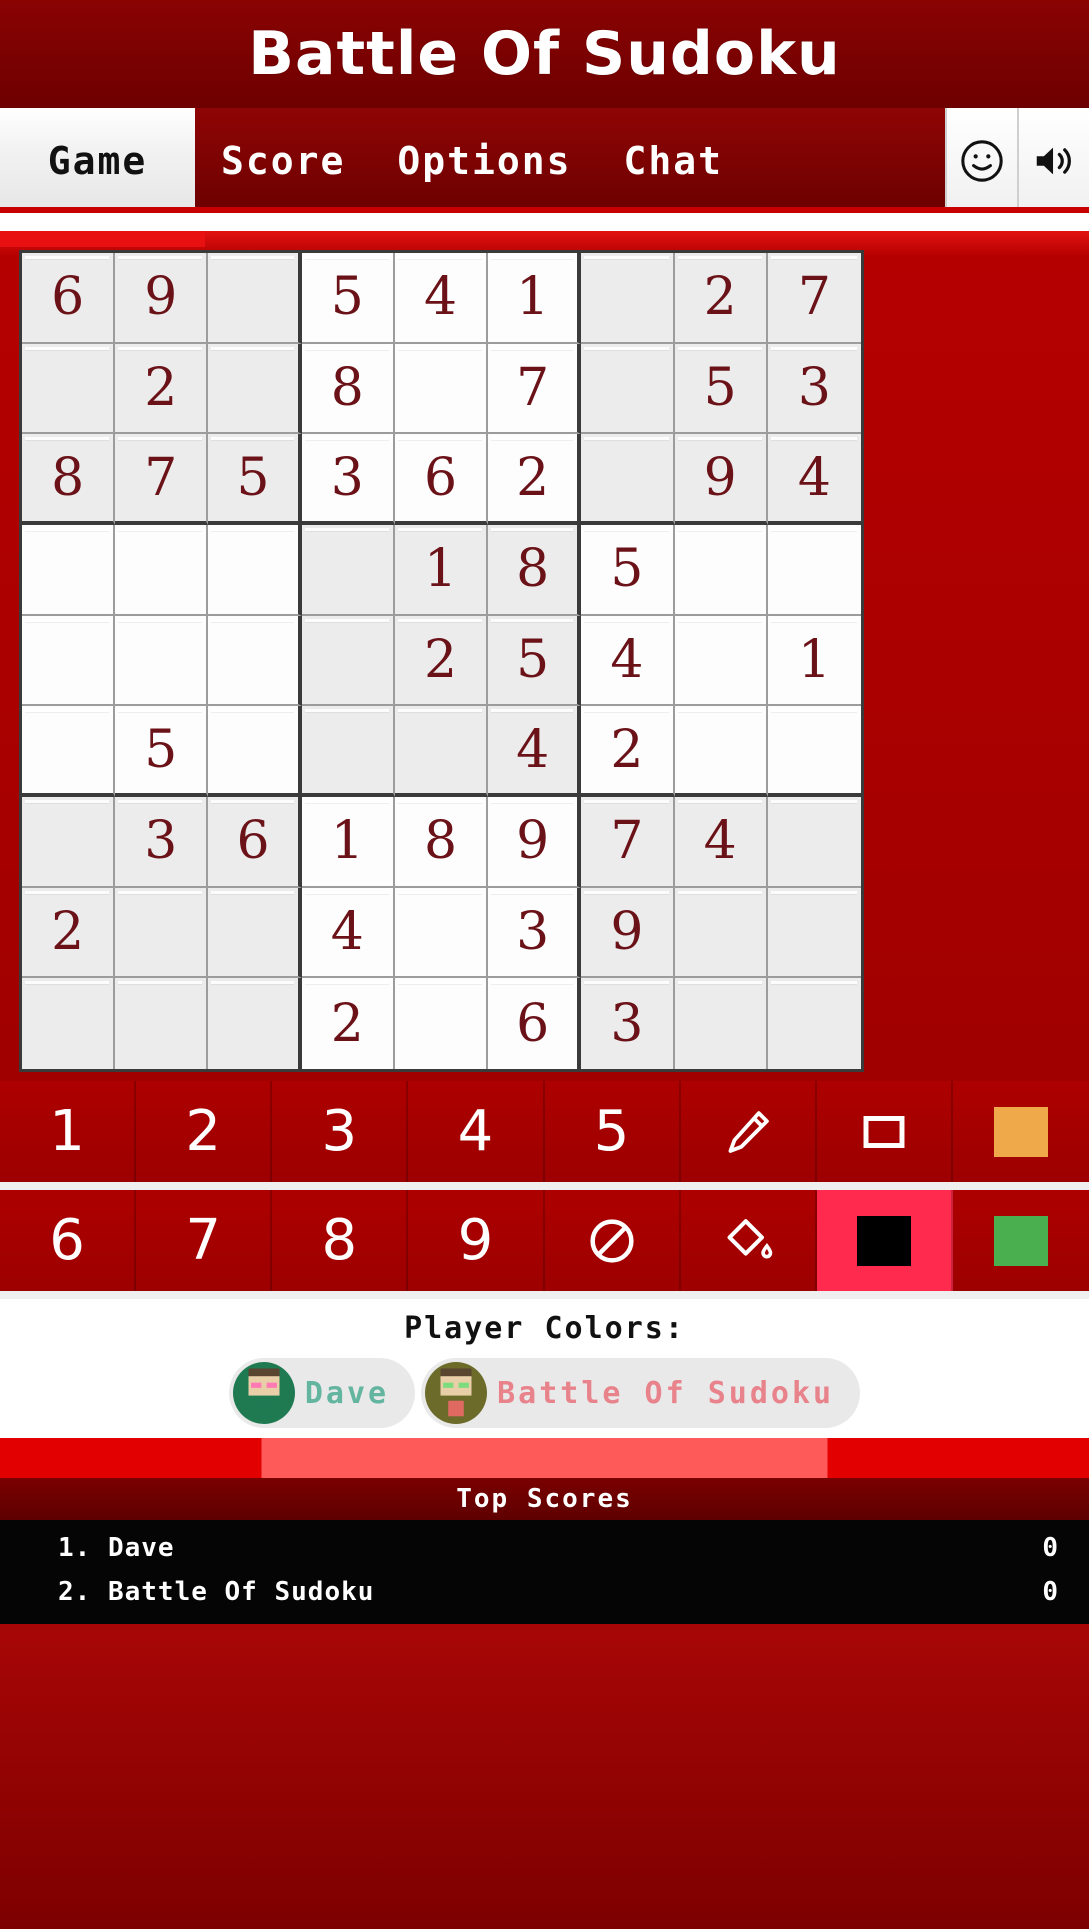  What do you see at coordinates (535, 298) in the screenshot?
I see `sudoku-cell-r1c6: 1` at bounding box center [535, 298].